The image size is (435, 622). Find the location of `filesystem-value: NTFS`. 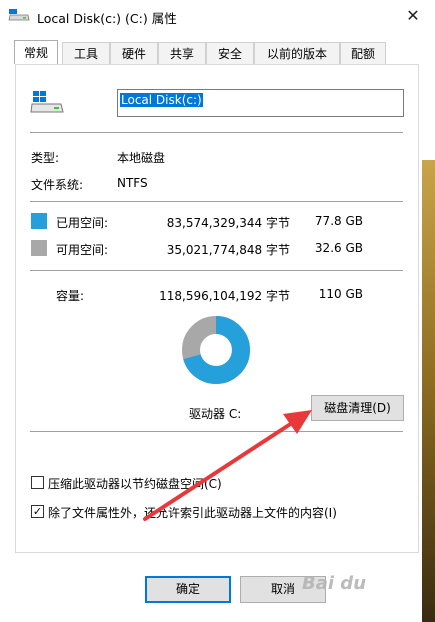

filesystem-value: NTFS is located at coordinates (132, 183).